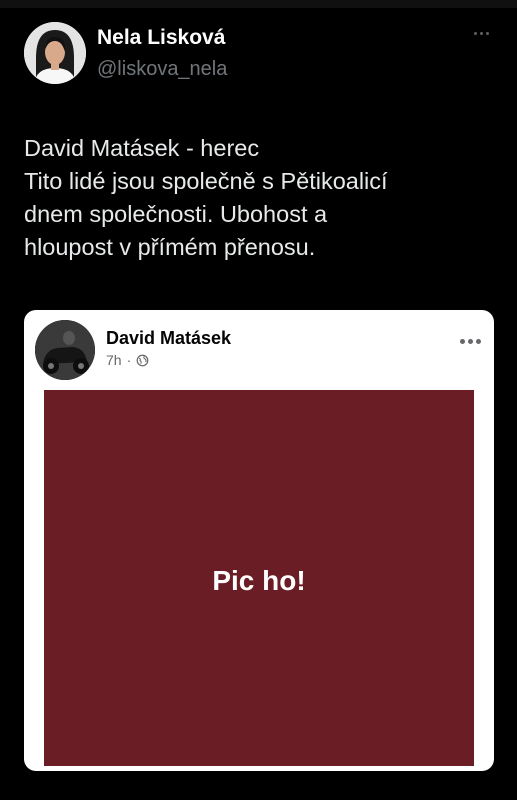 This screenshot has width=517, height=800. I want to click on author-avatar, so click(55, 53).